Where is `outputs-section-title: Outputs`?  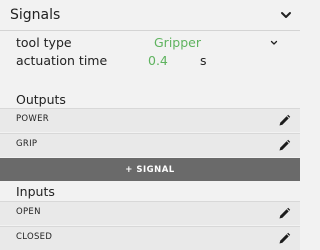 outputs-section-title: Outputs is located at coordinates (41, 99).